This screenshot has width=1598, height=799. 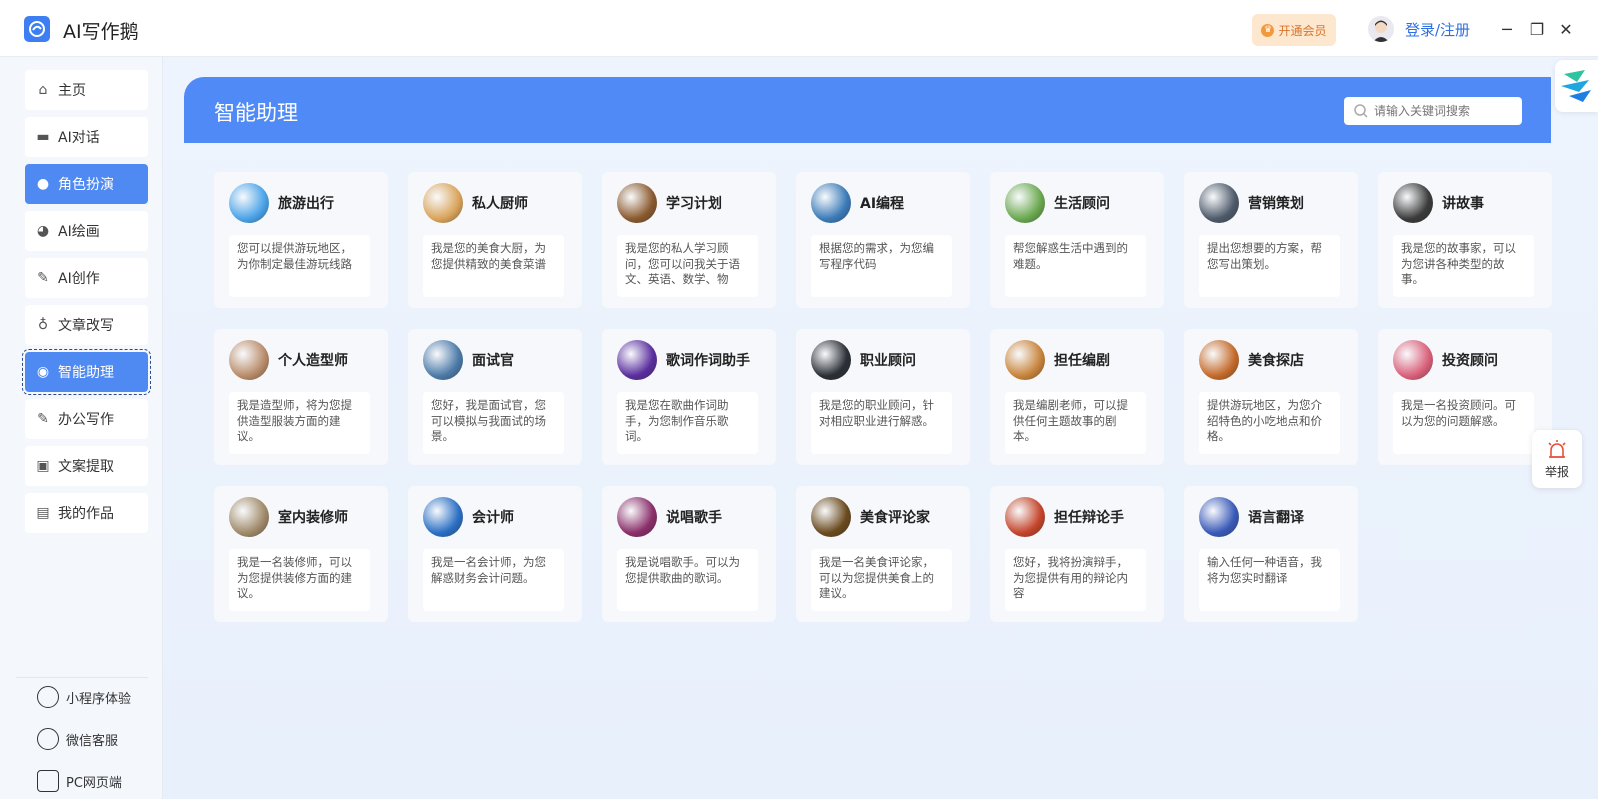 What do you see at coordinates (694, 518) in the screenshot?
I see `card-title: 说唱歌手` at bounding box center [694, 518].